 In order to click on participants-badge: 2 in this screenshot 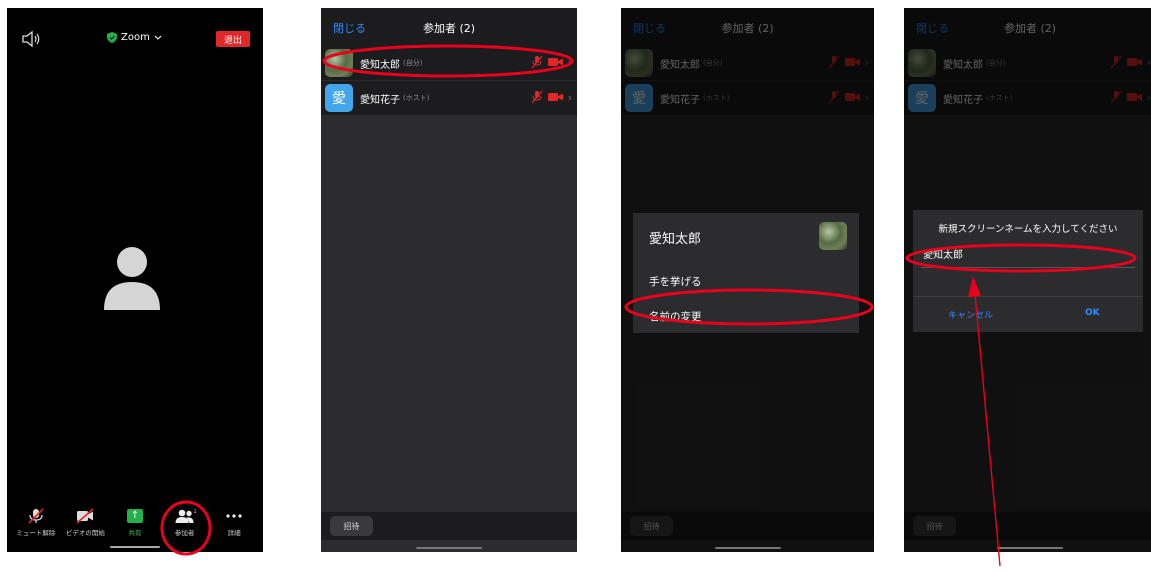, I will do `click(195, 512)`.